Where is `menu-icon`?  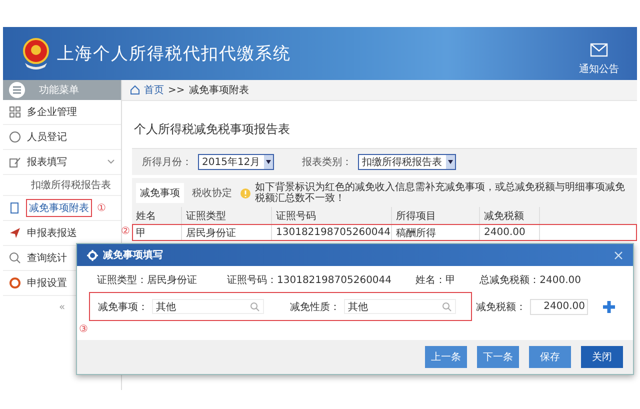 menu-icon is located at coordinates (17, 90).